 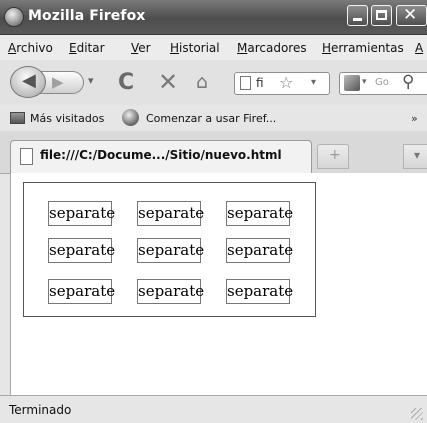 What do you see at coordinates (364, 82) in the screenshot?
I see `search-engine-dropdown-icon: ▾` at bounding box center [364, 82].